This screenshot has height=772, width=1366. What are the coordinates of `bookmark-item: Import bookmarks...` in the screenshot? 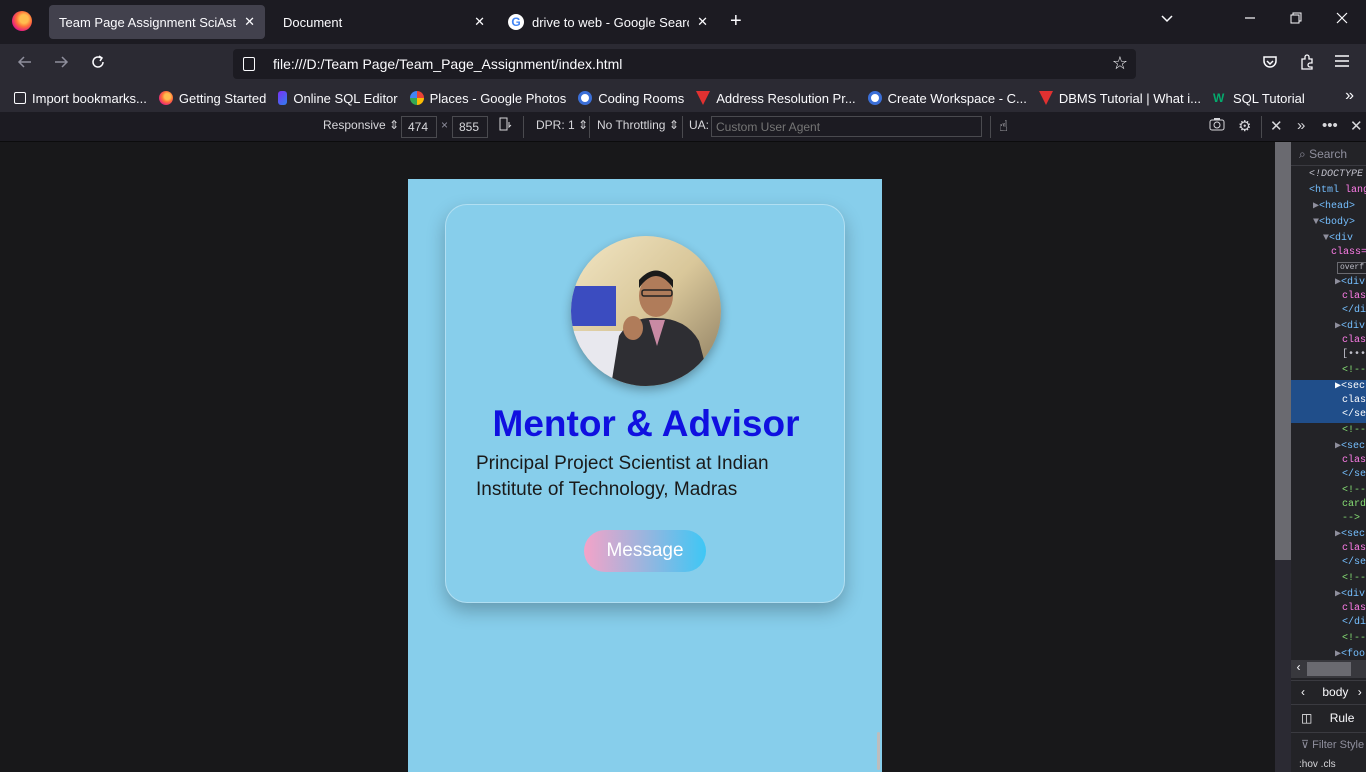 It's located at (80, 98).